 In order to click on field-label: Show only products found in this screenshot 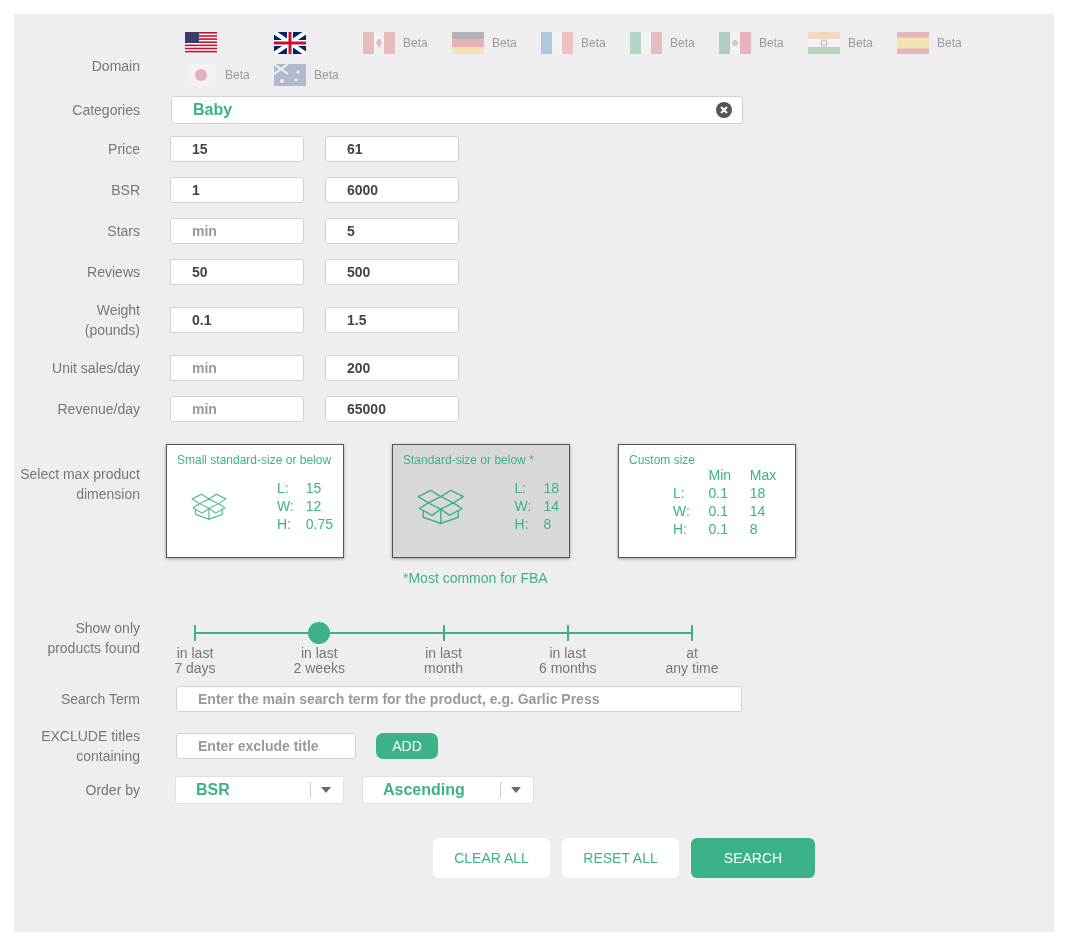, I will do `click(93, 638)`.